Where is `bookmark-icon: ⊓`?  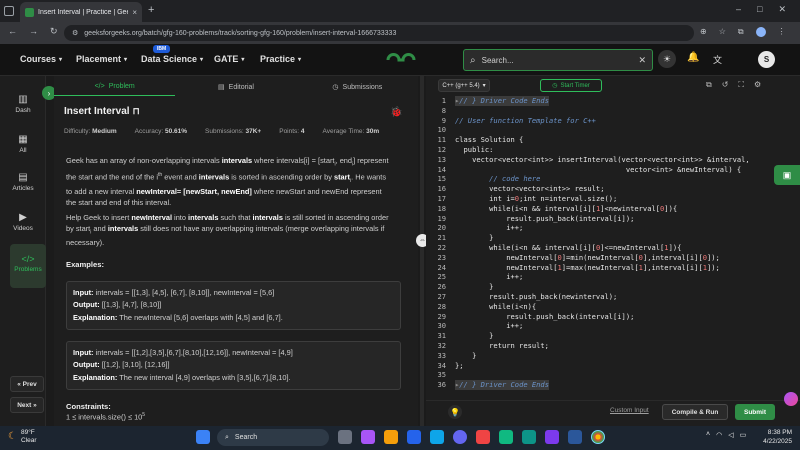 bookmark-icon: ⊓ is located at coordinates (136, 111).